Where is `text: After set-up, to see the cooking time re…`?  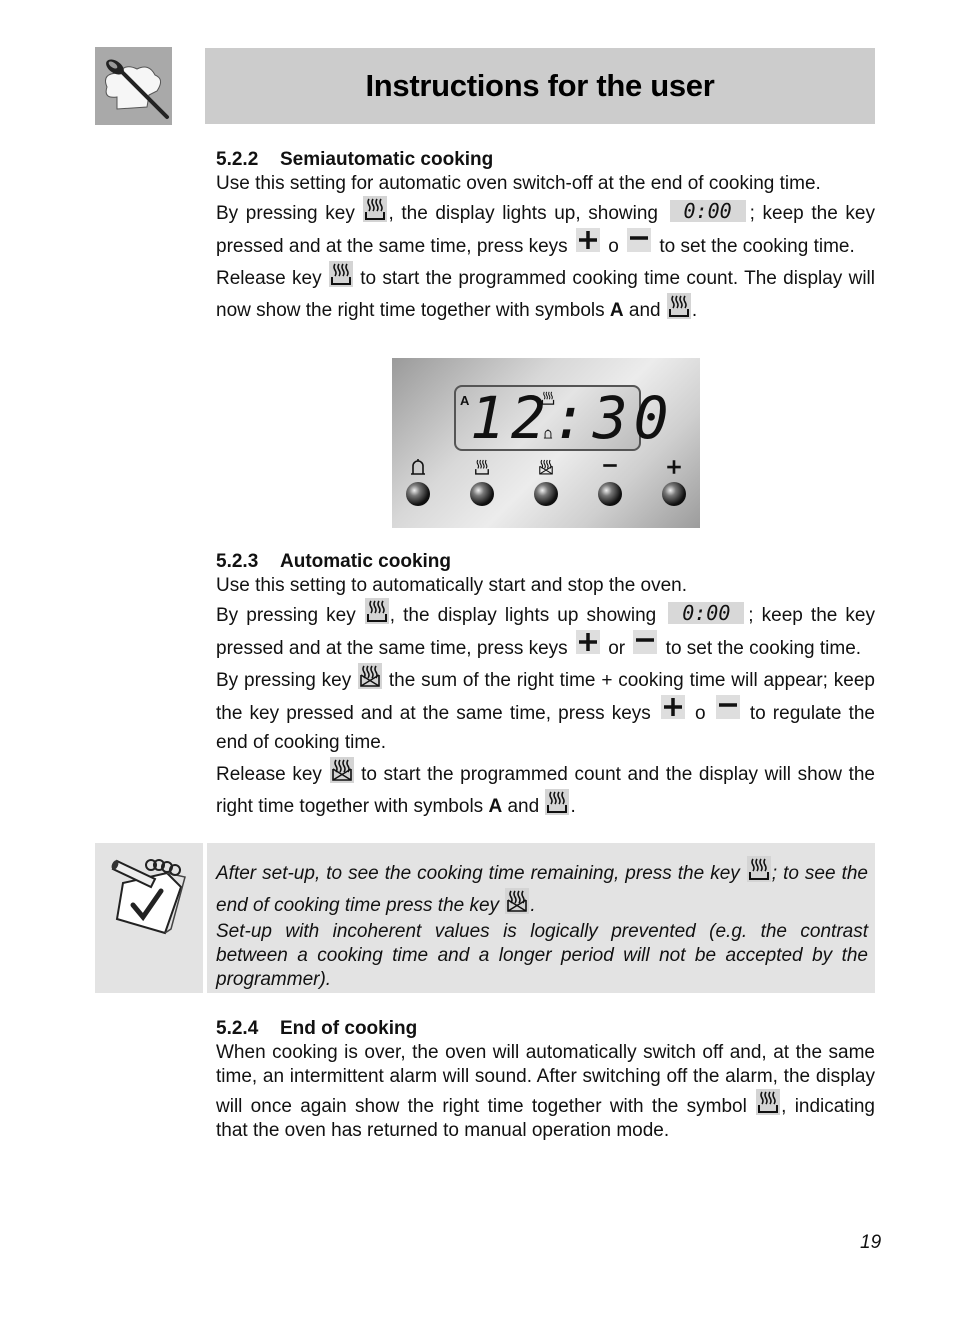 text: After set-up, to see the cooking time re… is located at coordinates (481, 873).